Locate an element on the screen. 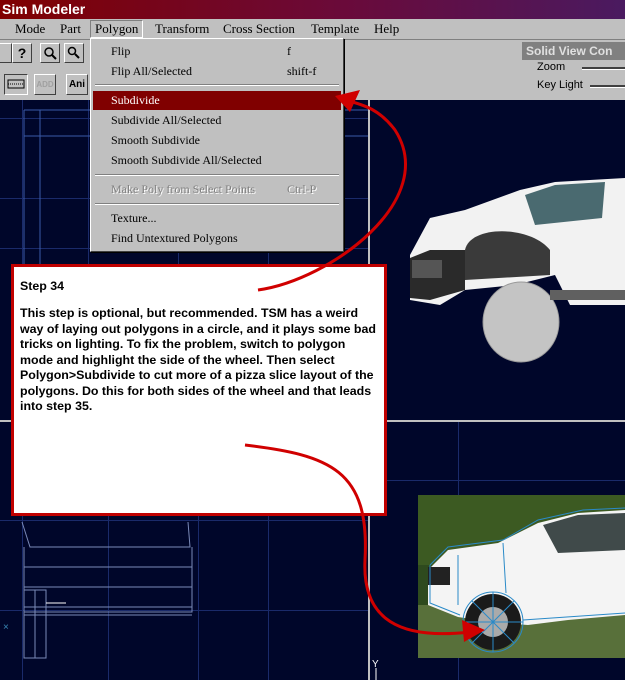 Image resolution: width=625 pixels, height=680 pixels. menu-item-make-poly: Make Poly from Select Points Ctrl-P is located at coordinates (217, 189).